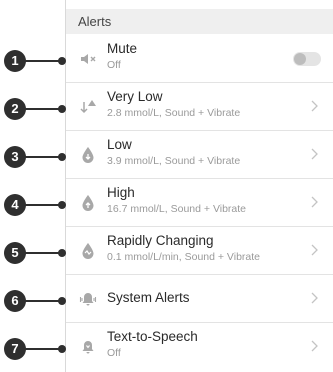 This screenshot has width=333, height=372. Describe the element at coordinates (15, 157) in the screenshot. I see `callout-number: 3` at that location.